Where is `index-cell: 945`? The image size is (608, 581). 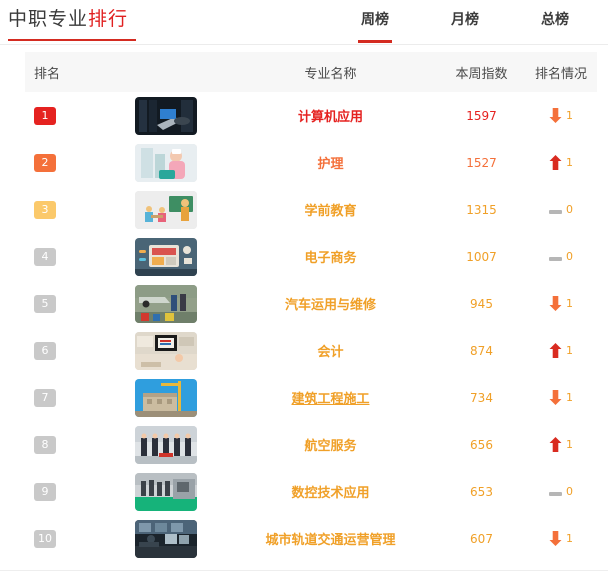 index-cell: 945 is located at coordinates (481, 304).